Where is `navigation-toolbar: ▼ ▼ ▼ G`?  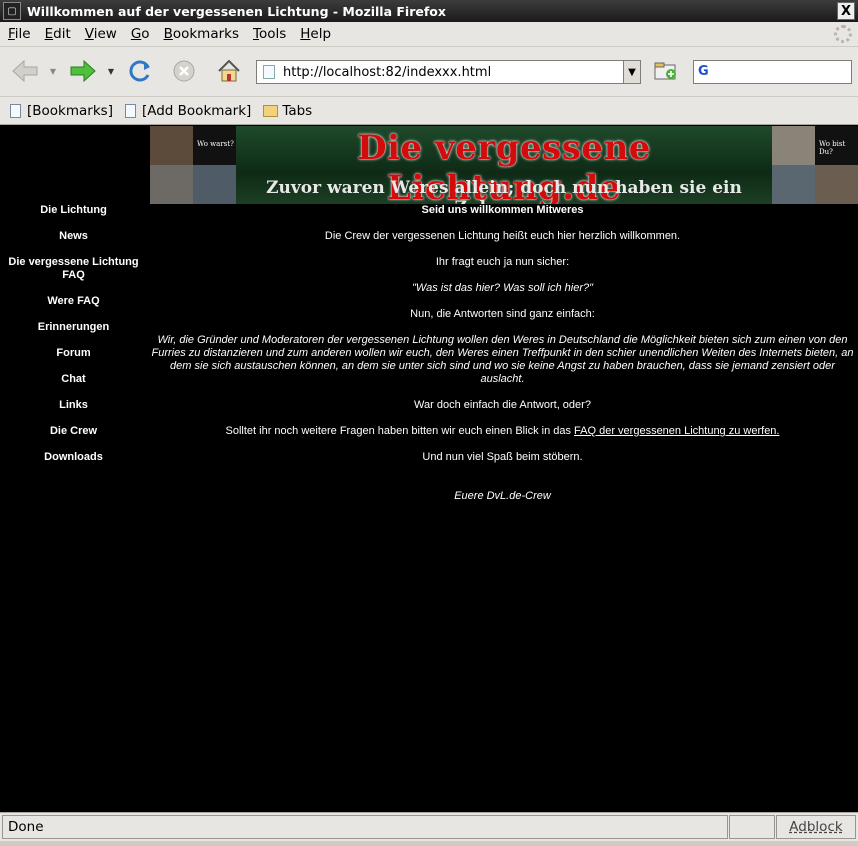 navigation-toolbar: ▼ ▼ ▼ G is located at coordinates (429, 72).